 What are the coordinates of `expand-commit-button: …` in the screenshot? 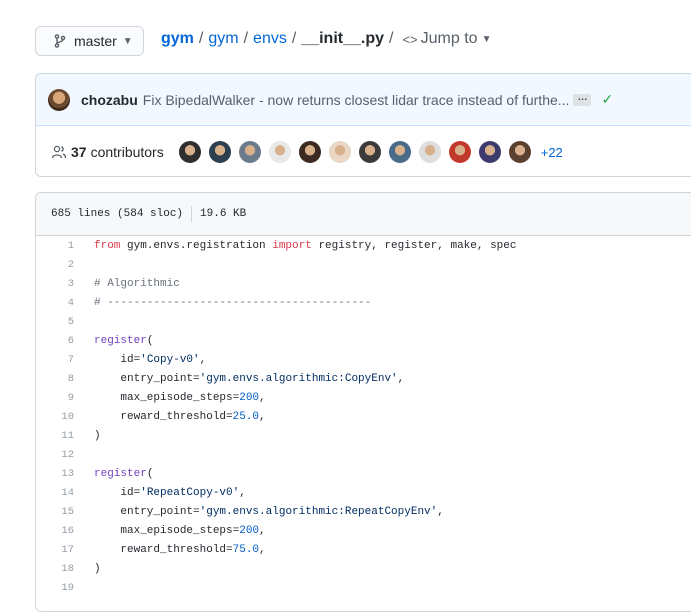 It's located at (582, 99).